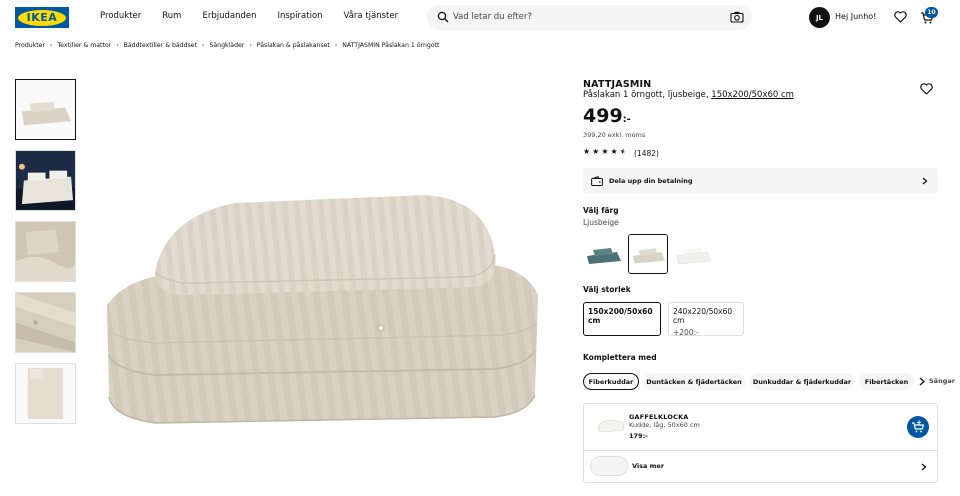  I want to click on color-selected: Ljusbeige, so click(601, 222).